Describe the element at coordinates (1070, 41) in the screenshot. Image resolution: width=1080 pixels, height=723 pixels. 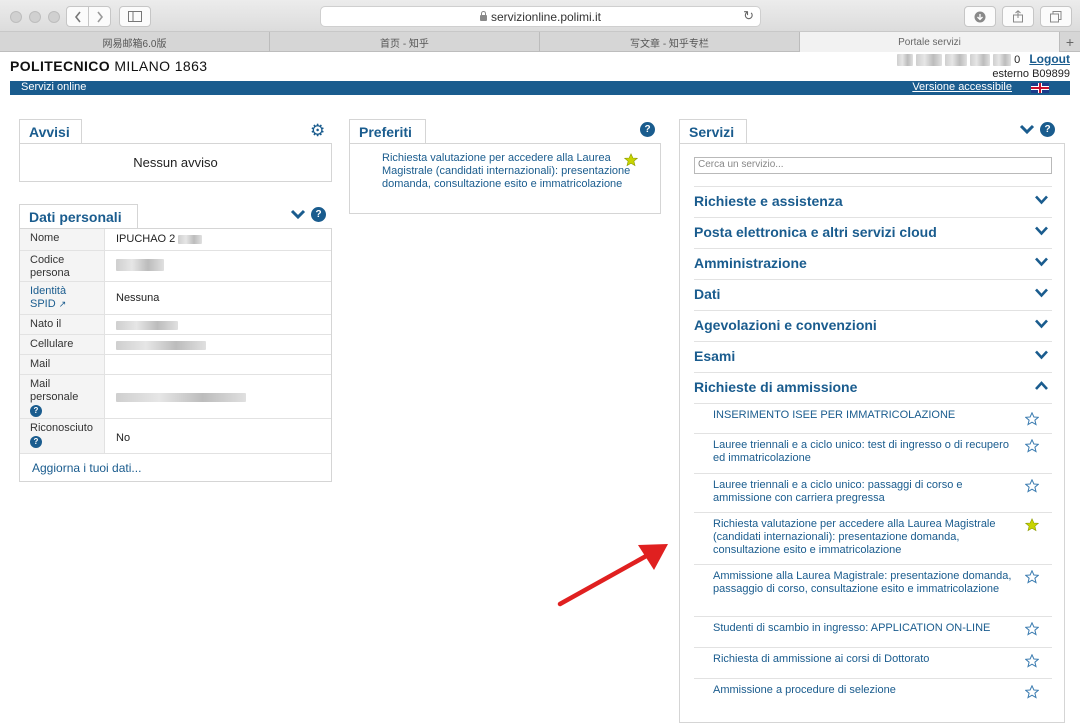
I see `new-tab-button: +` at that location.